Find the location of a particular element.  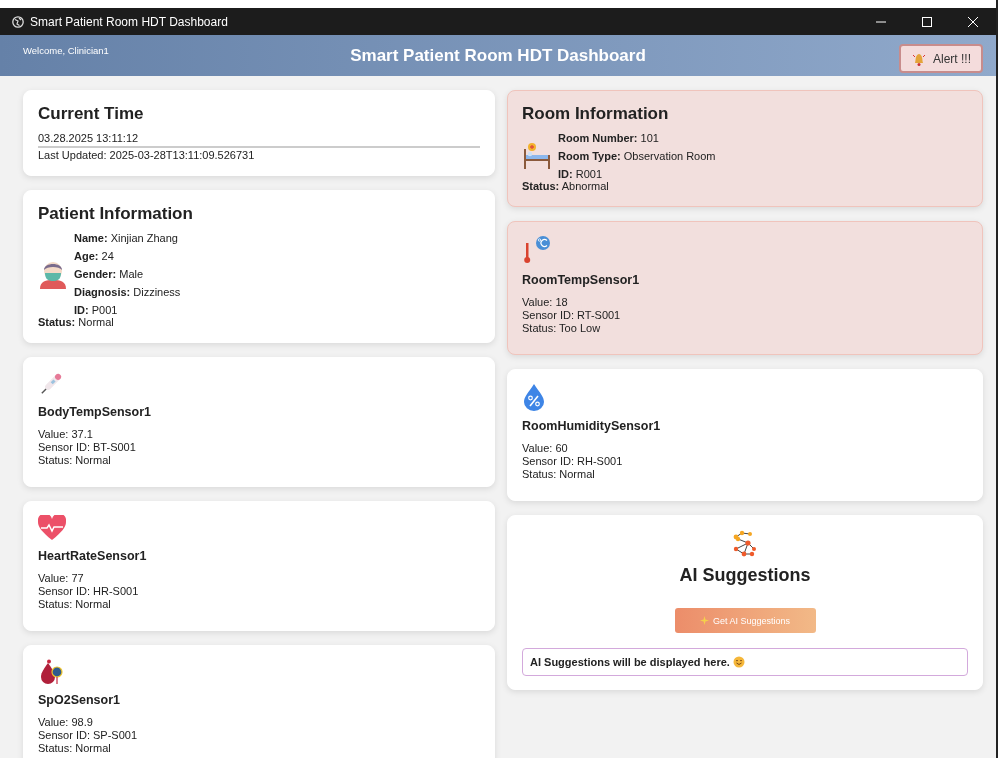

patient-field: Diagnosis: Dizziness is located at coordinates (127, 292).